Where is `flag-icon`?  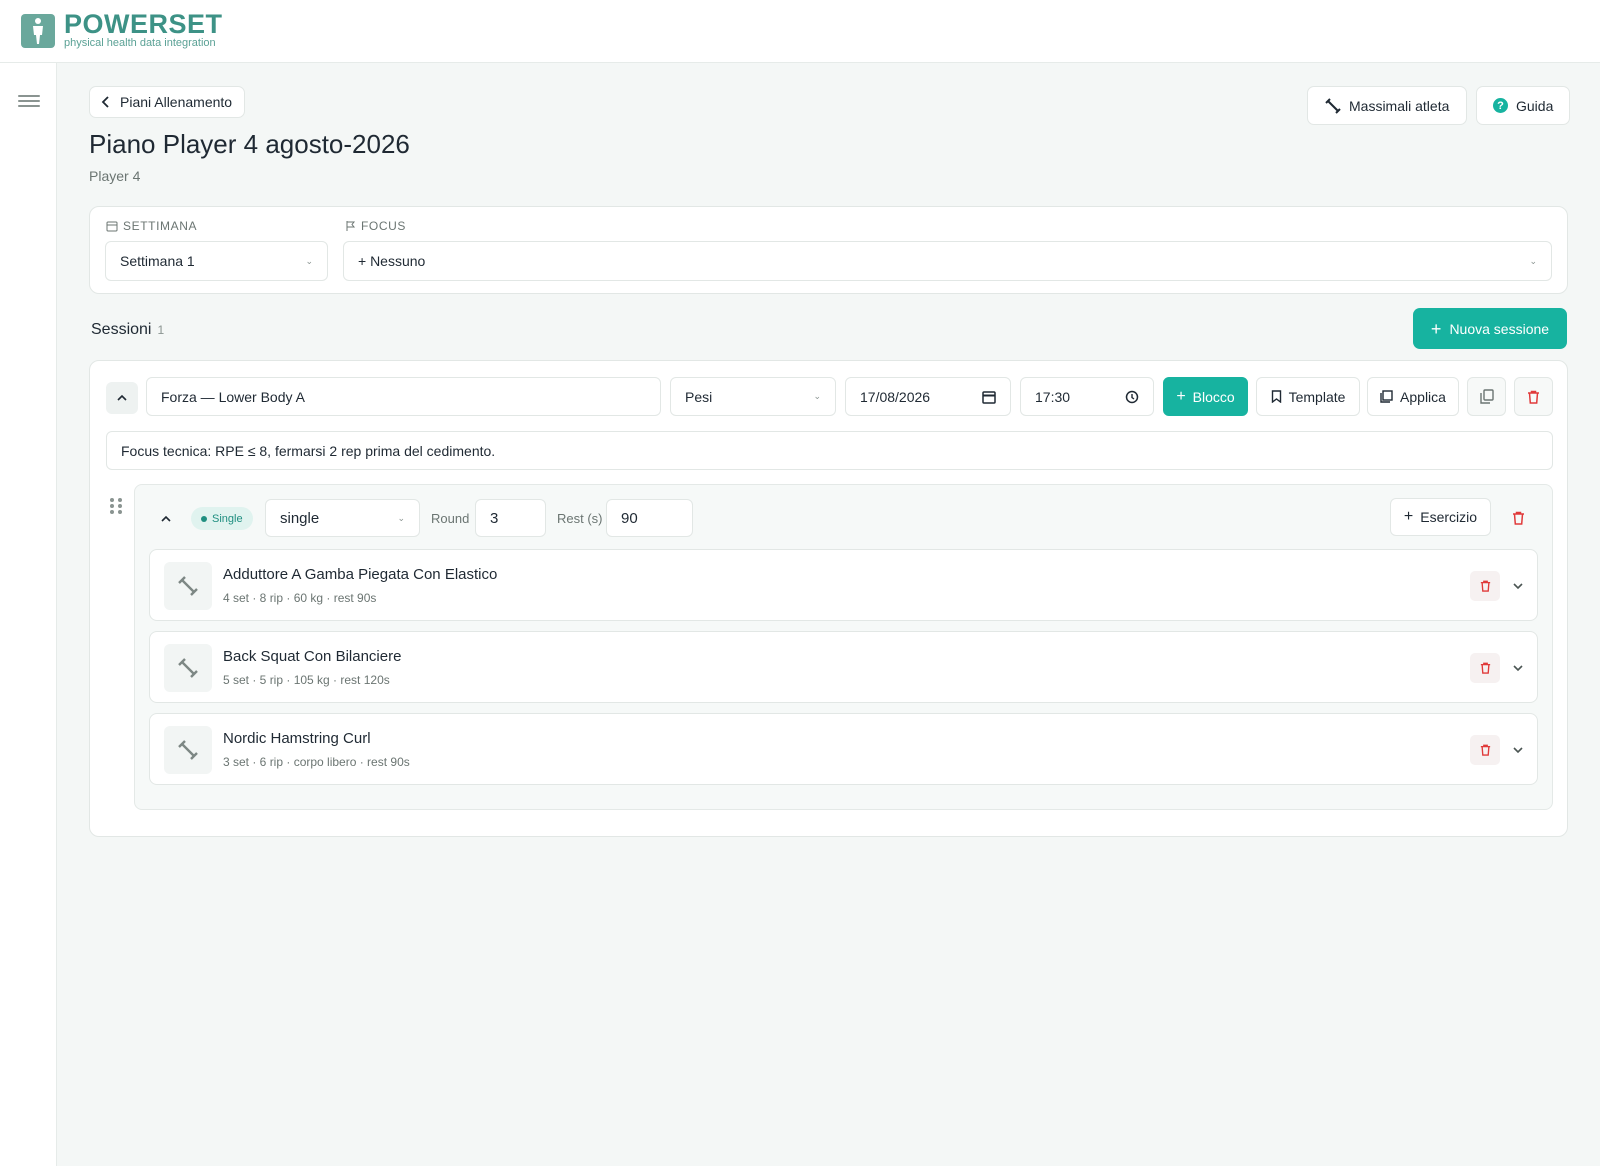
flag-icon is located at coordinates (351, 226).